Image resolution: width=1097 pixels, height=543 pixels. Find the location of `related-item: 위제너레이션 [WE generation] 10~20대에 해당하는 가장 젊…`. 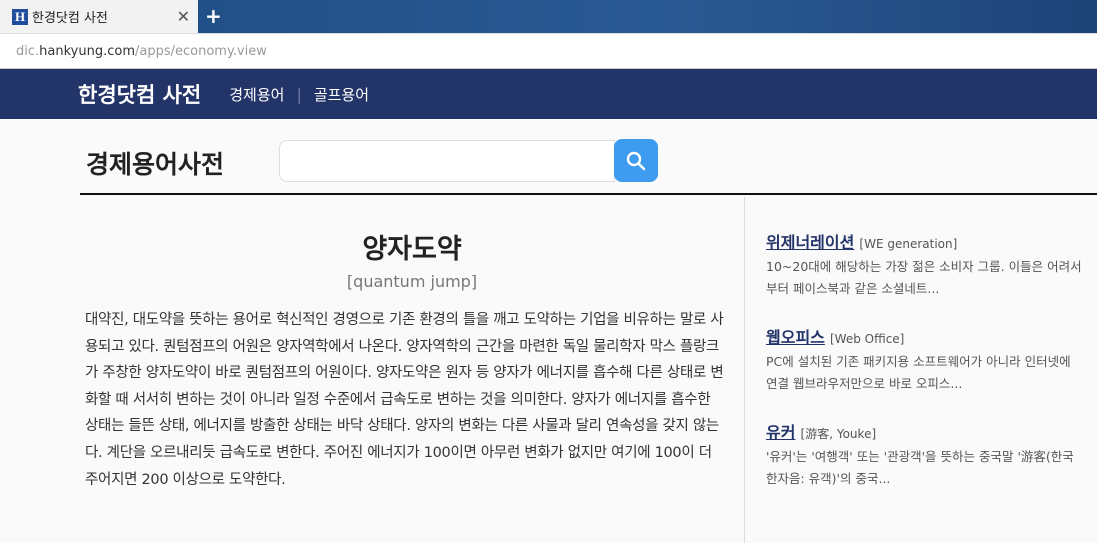

related-item: 위제너레이션 [WE generation] 10~20대에 해당하는 가장 젊… is located at coordinates (931, 264).